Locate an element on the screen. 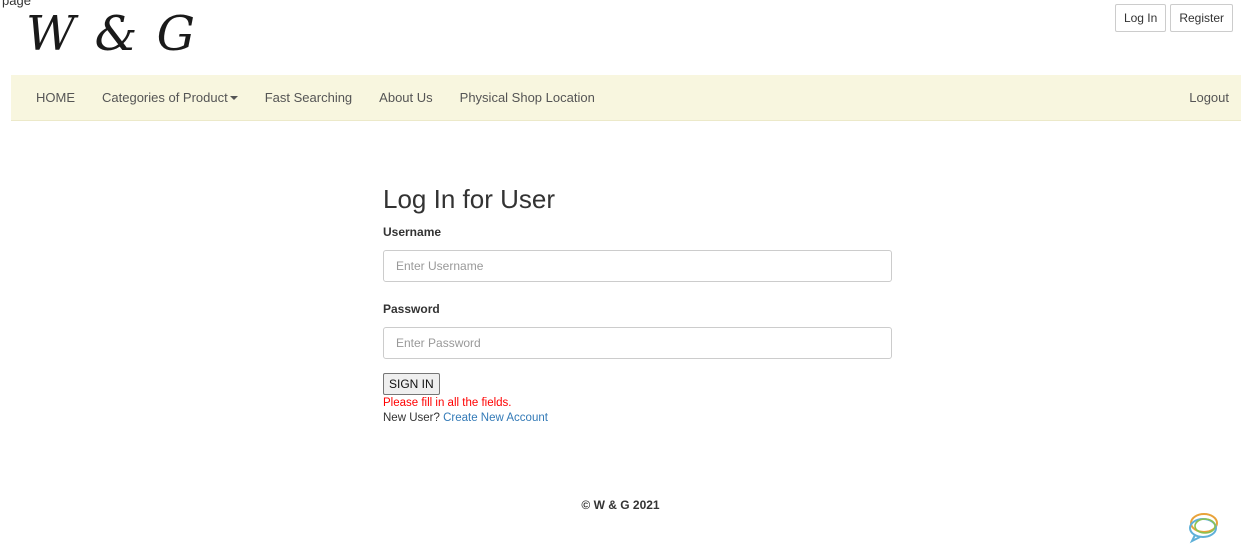 Image resolution: width=1241 pixels, height=546 pixels. sign-in-button: SIGN IN is located at coordinates (411, 384).